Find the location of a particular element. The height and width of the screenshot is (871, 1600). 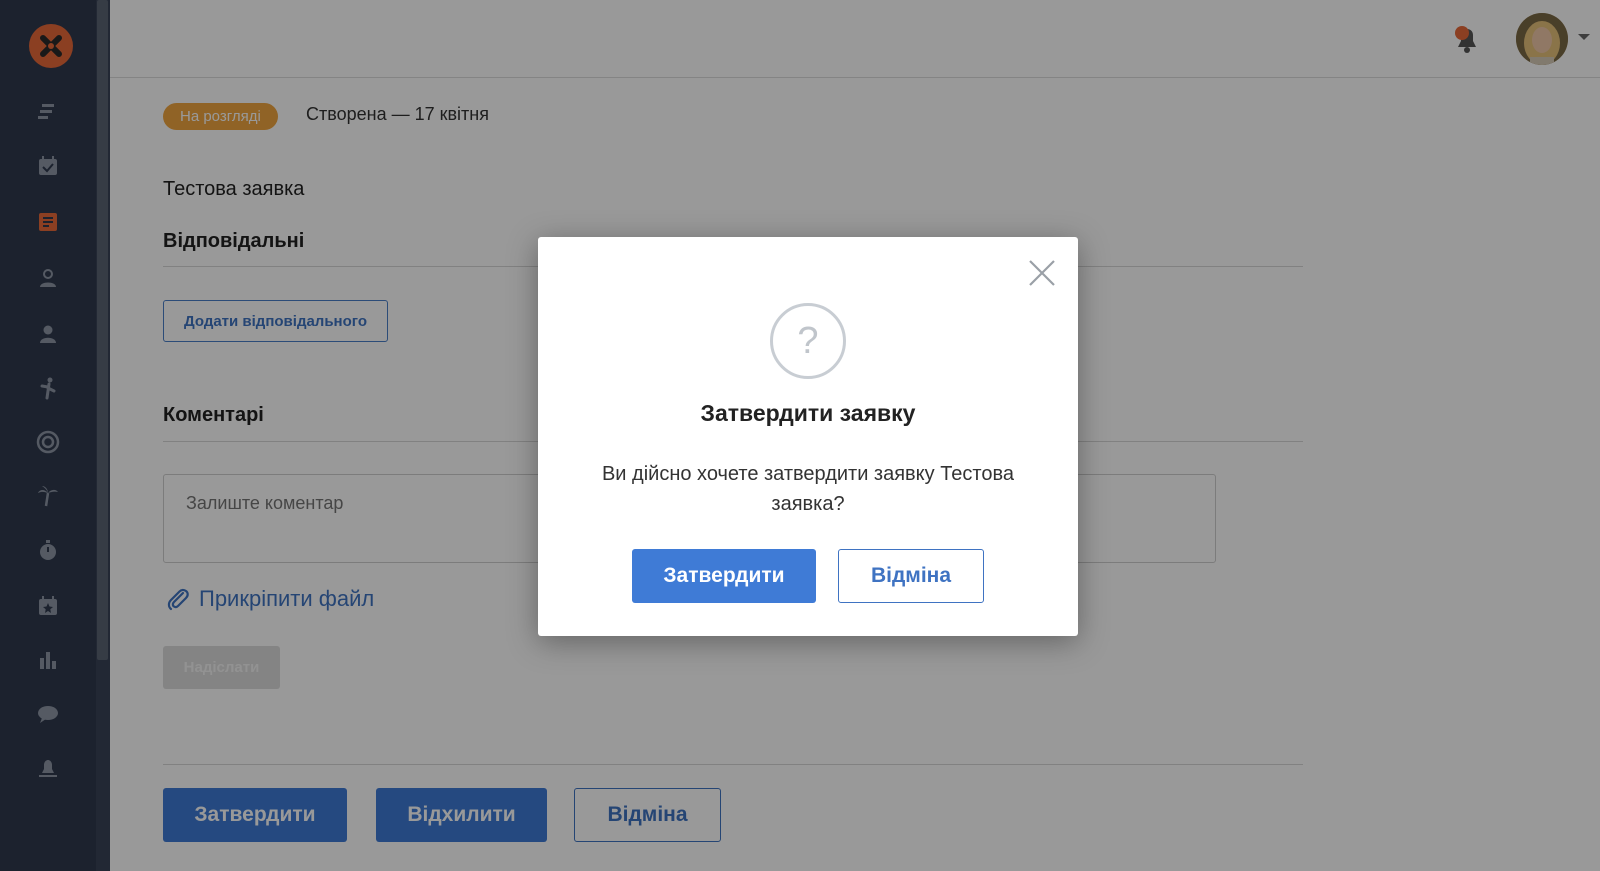

close-icon is located at coordinates (1042, 273).